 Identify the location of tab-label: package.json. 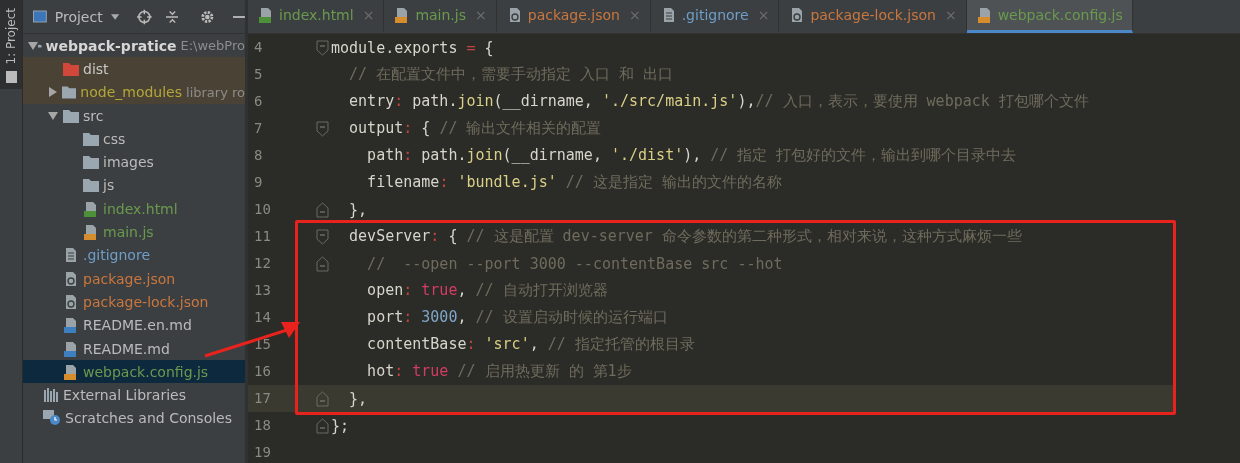
(573, 15).